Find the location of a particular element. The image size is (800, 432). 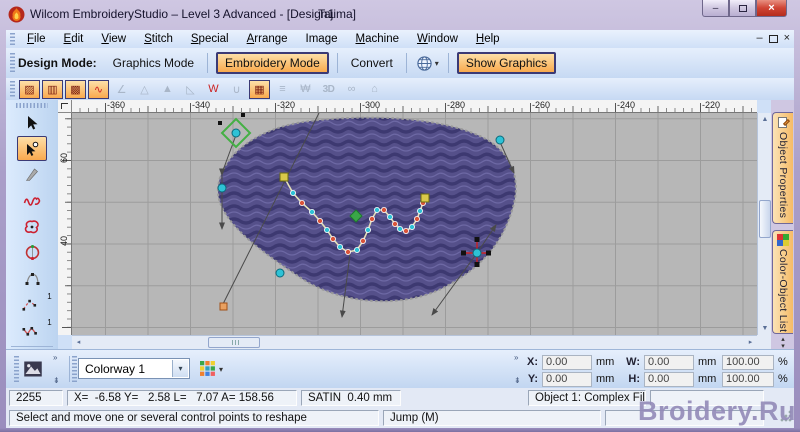

complex-fill-icon: ▦ is located at coordinates (259, 89).